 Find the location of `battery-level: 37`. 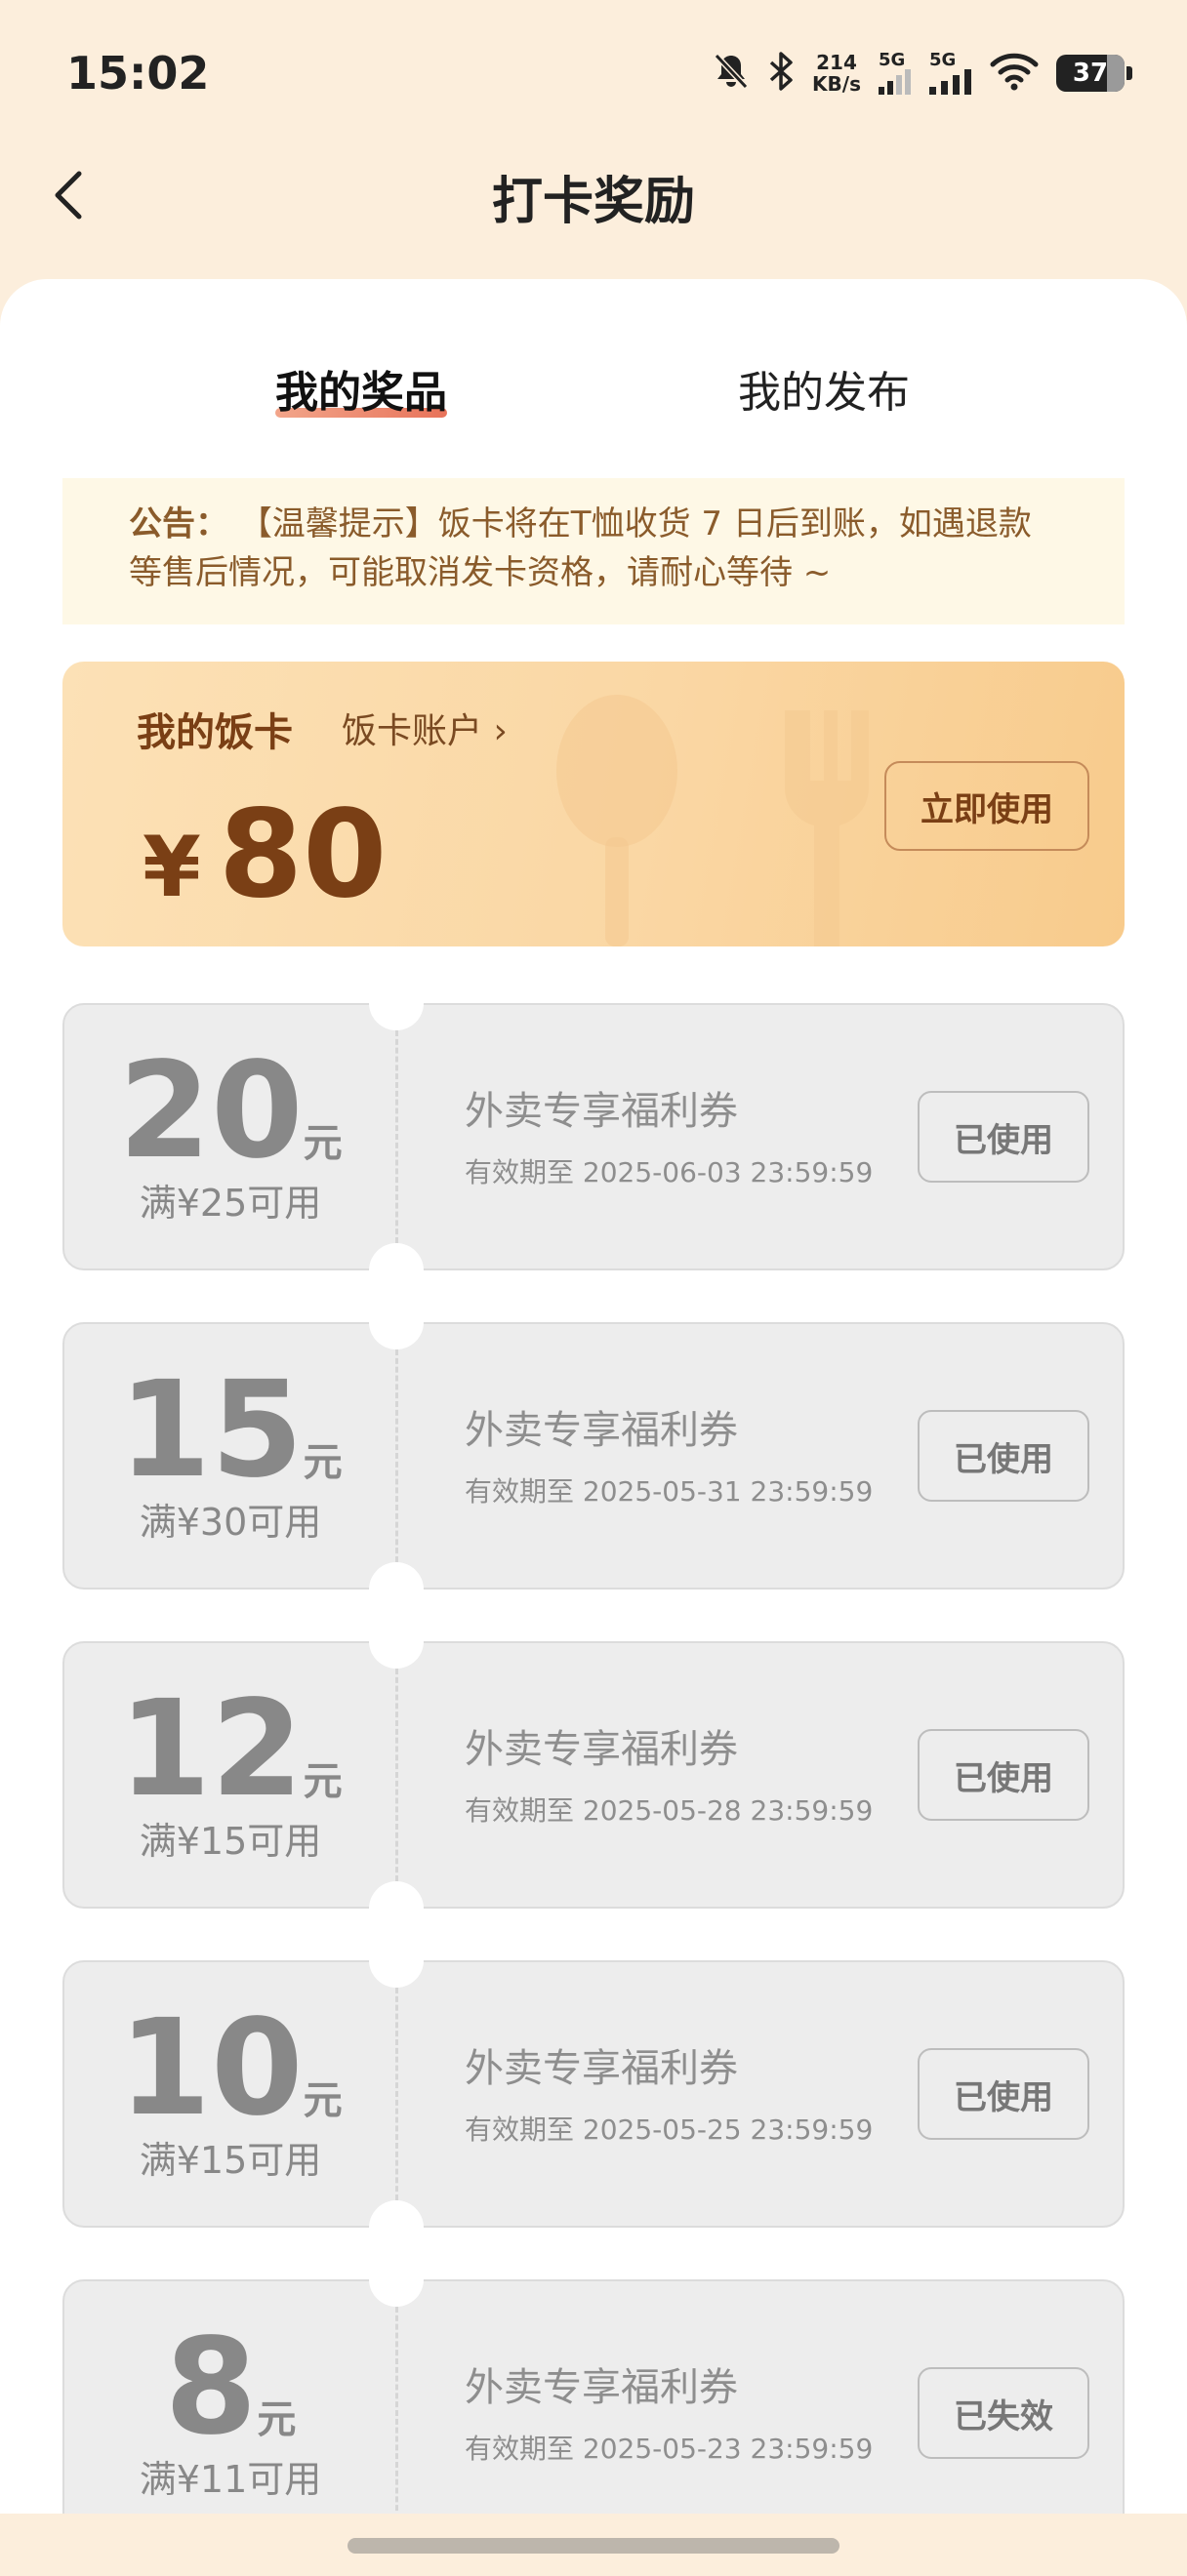

battery-level: 37 is located at coordinates (1090, 73).